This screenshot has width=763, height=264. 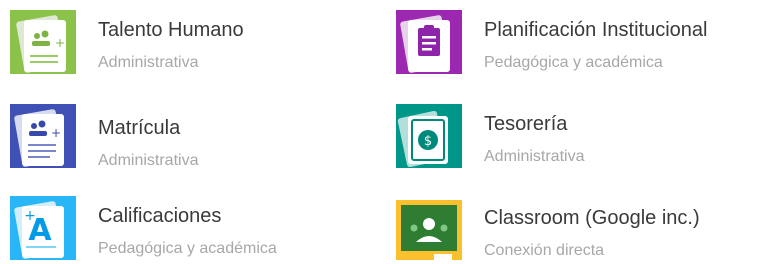 What do you see at coordinates (544, 250) in the screenshot?
I see `app-subtitle: Conexión directa` at bounding box center [544, 250].